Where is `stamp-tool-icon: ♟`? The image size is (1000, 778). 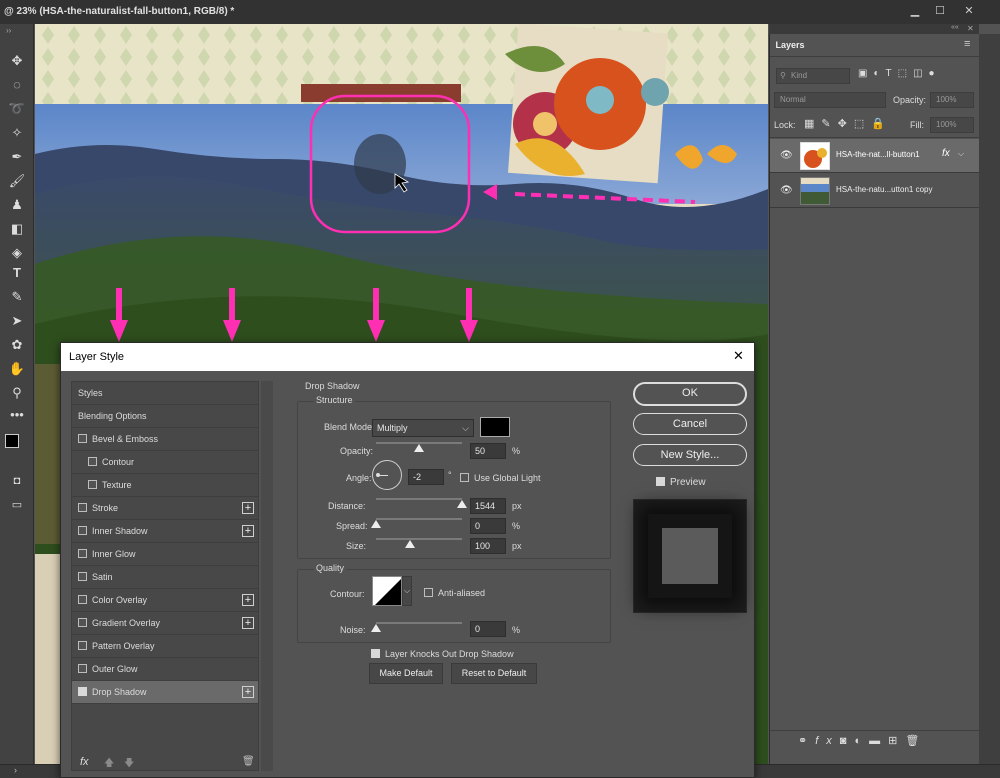 stamp-tool-icon: ♟ is located at coordinates (17, 205).